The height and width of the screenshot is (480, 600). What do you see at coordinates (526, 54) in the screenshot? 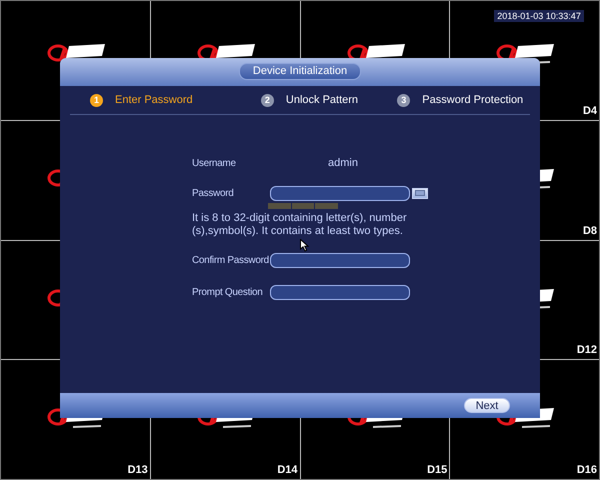
I see `logo-drawing` at bounding box center [526, 54].